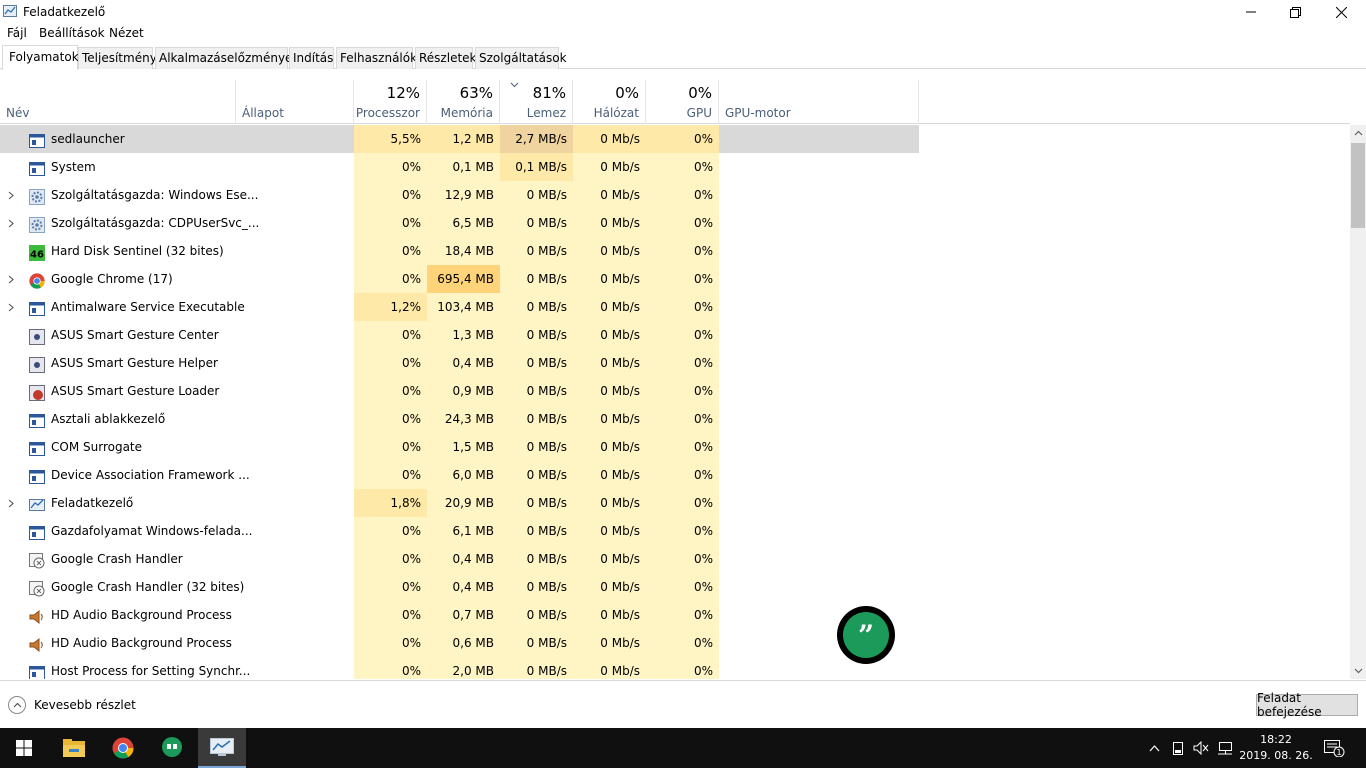 This screenshot has width=1366, height=768. I want to click on tab-performance: Teljesítmény, so click(117, 58).